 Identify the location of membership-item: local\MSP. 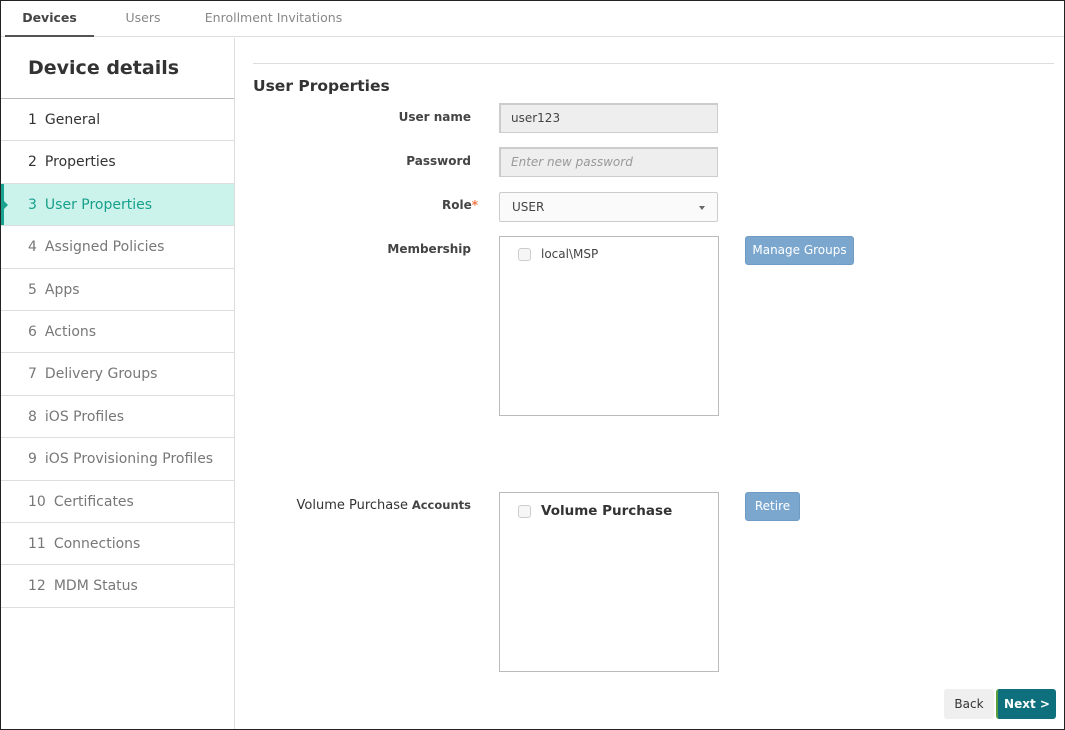
(558, 254).